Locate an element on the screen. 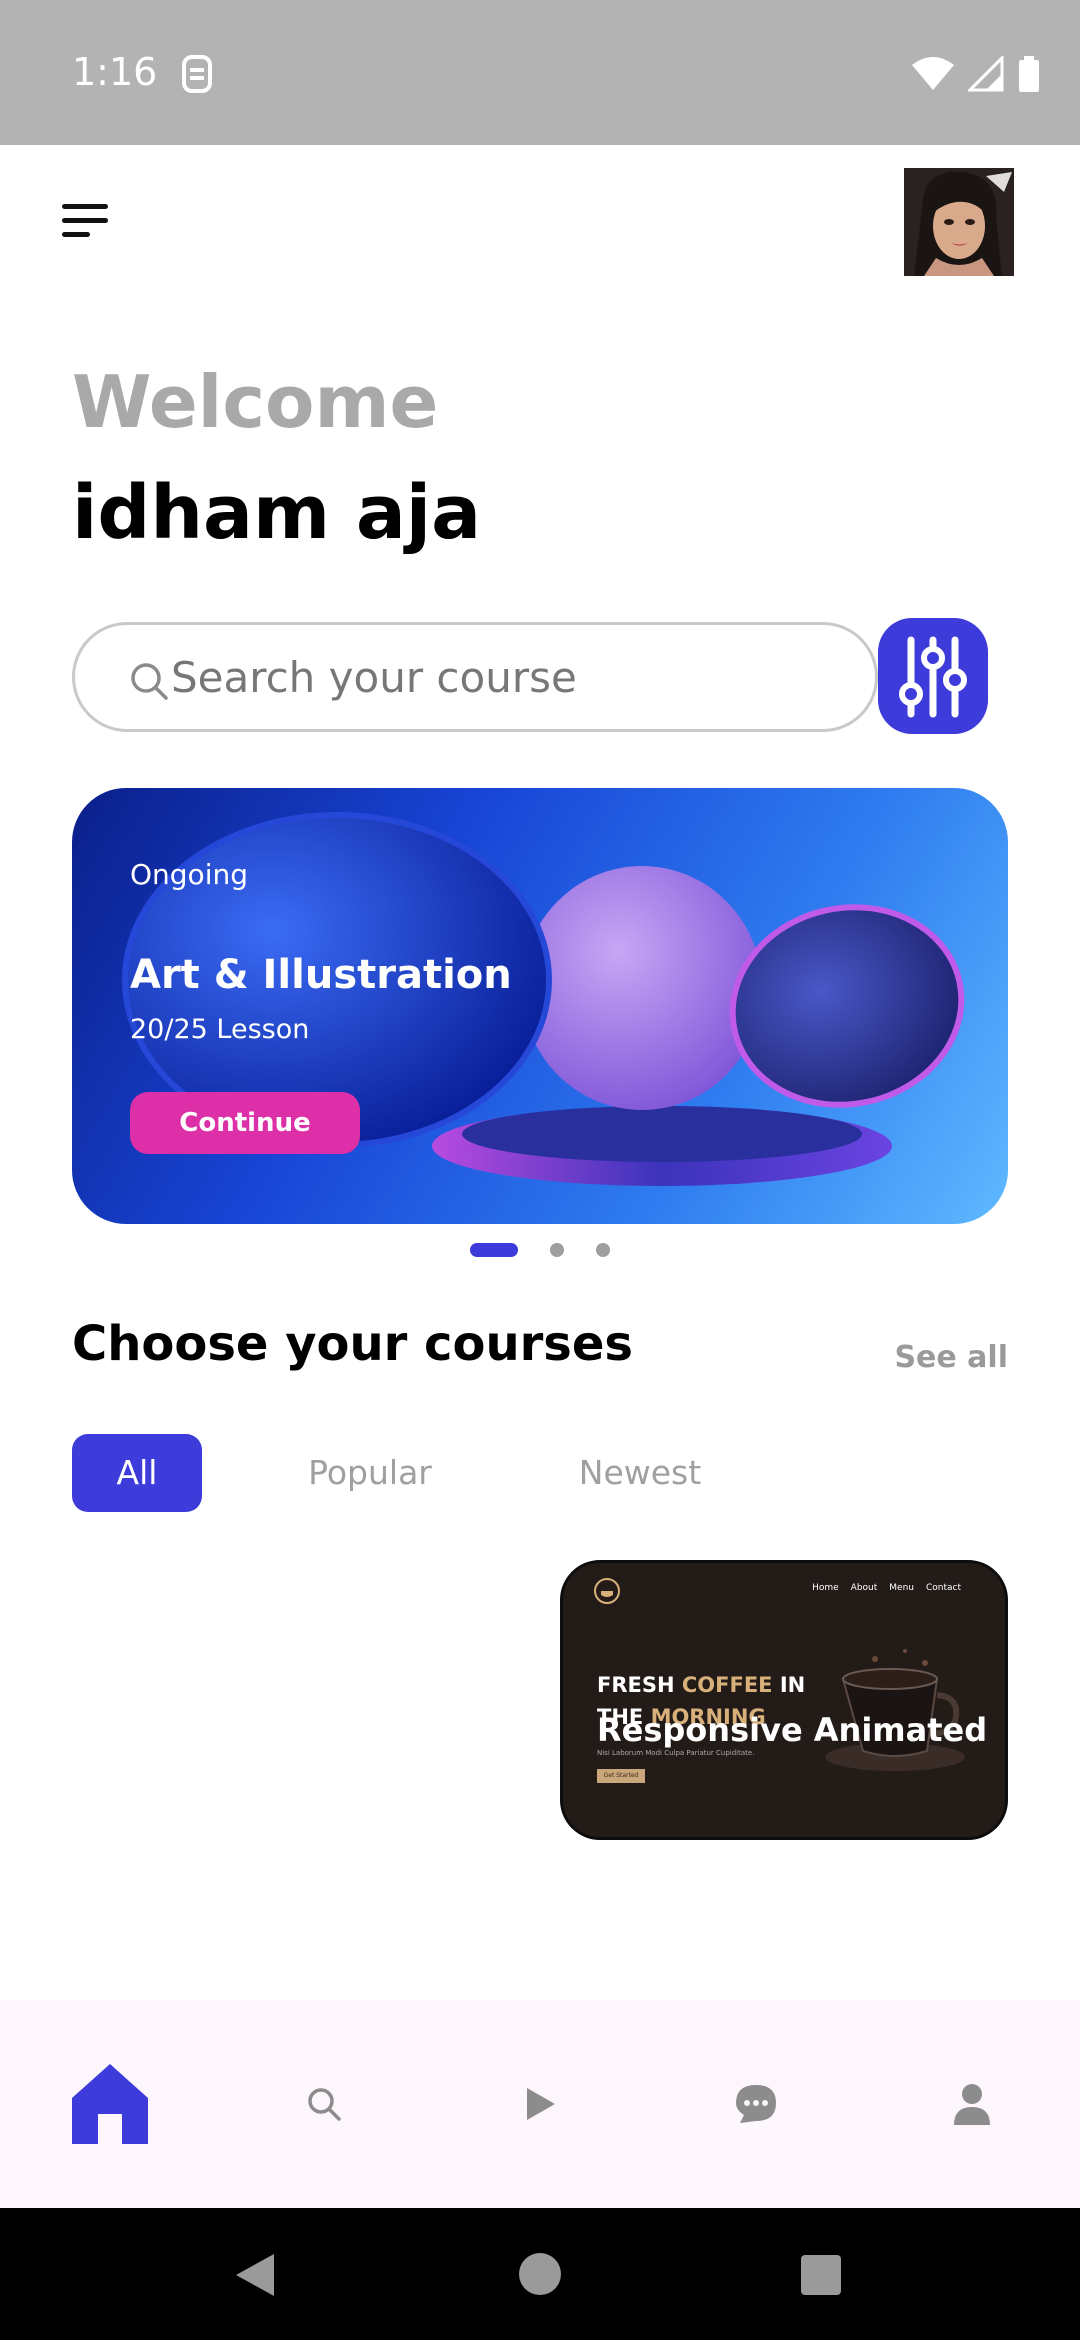 This screenshot has width=1080, height=2340. thumb-nav-item: Contact is located at coordinates (943, 1588).